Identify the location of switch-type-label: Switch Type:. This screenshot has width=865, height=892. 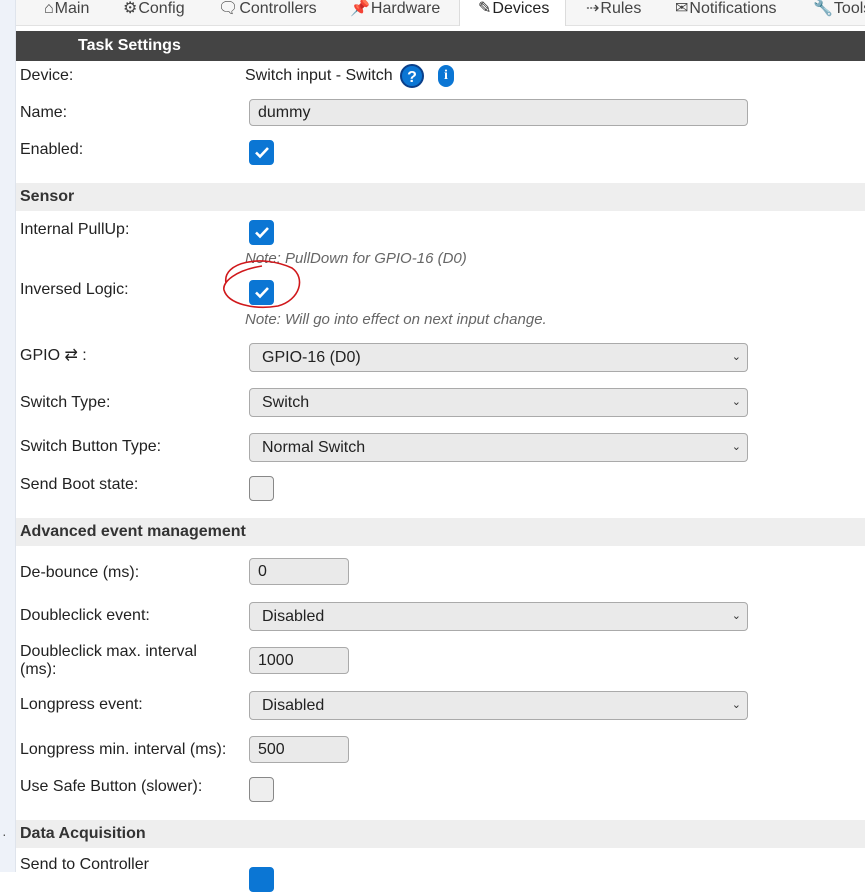
(65, 402).